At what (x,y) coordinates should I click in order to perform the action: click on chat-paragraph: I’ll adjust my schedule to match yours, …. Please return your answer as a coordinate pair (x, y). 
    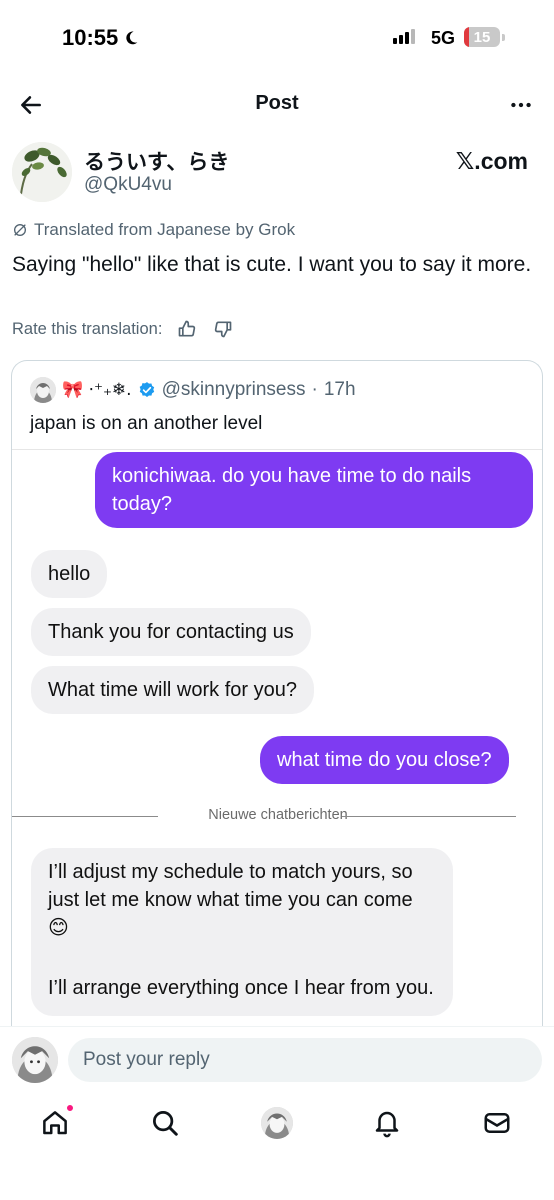
    Looking at the image, I should click on (230, 900).